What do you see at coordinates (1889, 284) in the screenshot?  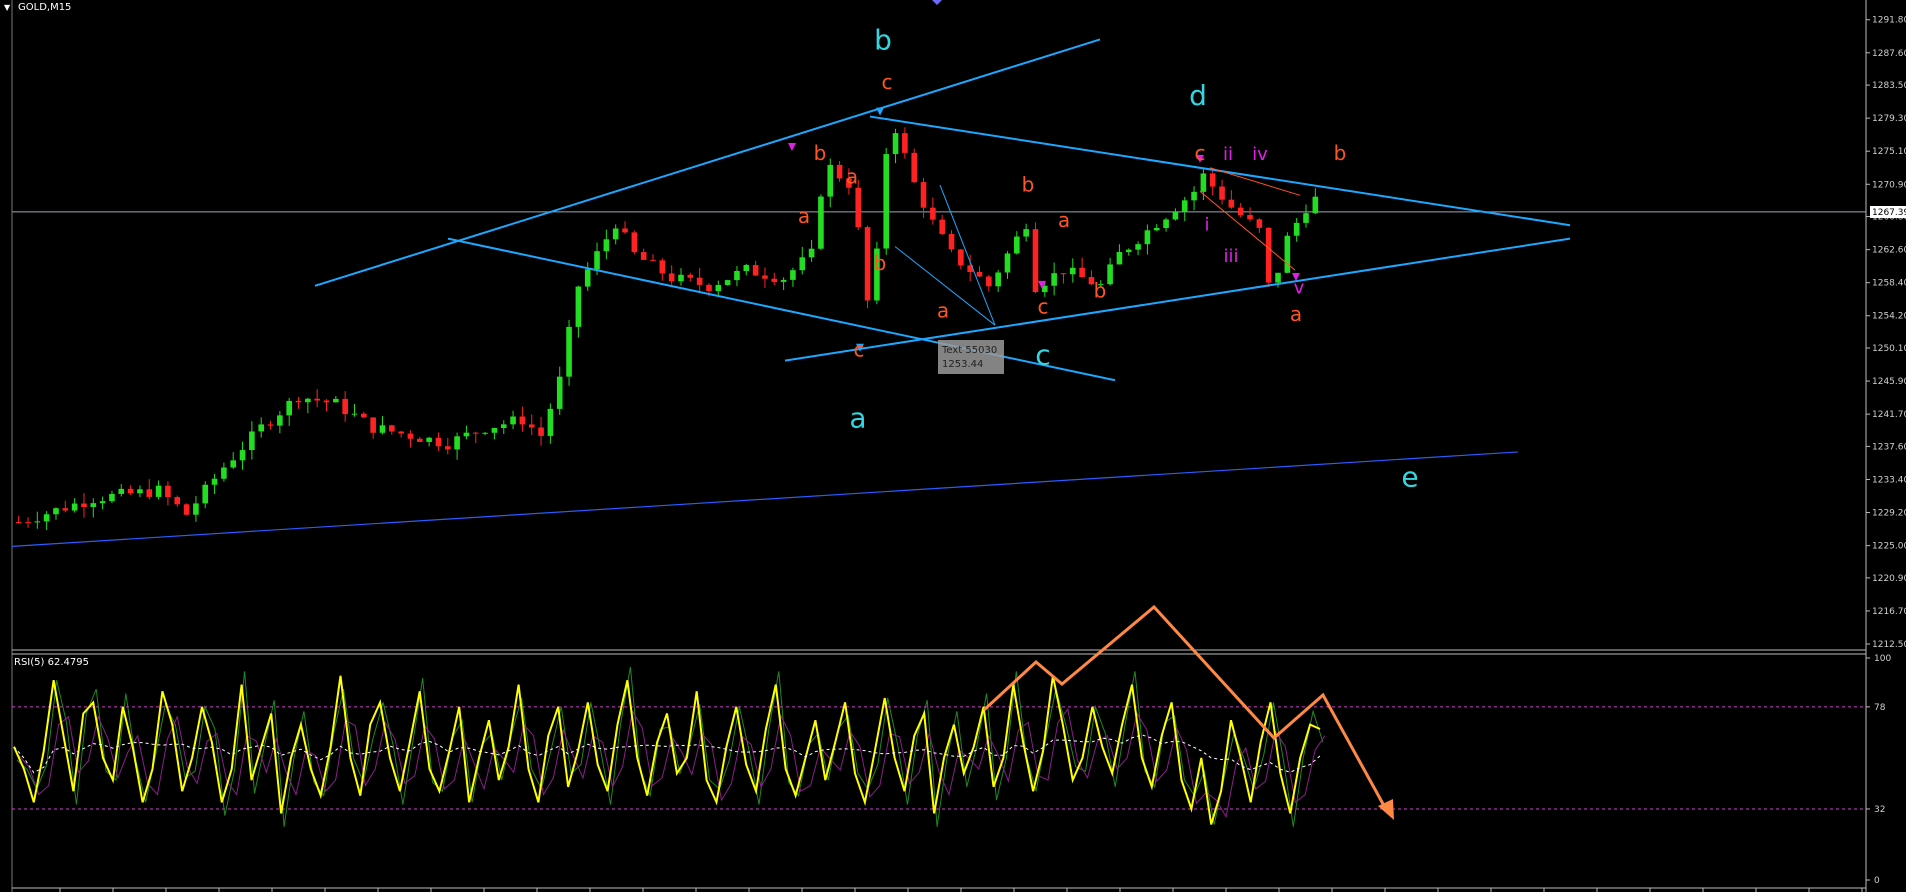 I see `price-tick-label: 1258.40` at bounding box center [1889, 284].